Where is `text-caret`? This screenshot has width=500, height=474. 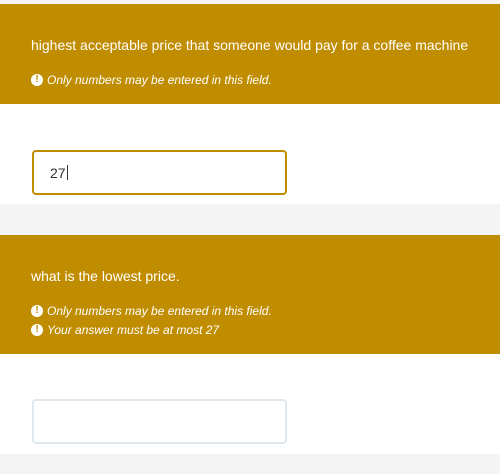
text-caret is located at coordinates (67, 172).